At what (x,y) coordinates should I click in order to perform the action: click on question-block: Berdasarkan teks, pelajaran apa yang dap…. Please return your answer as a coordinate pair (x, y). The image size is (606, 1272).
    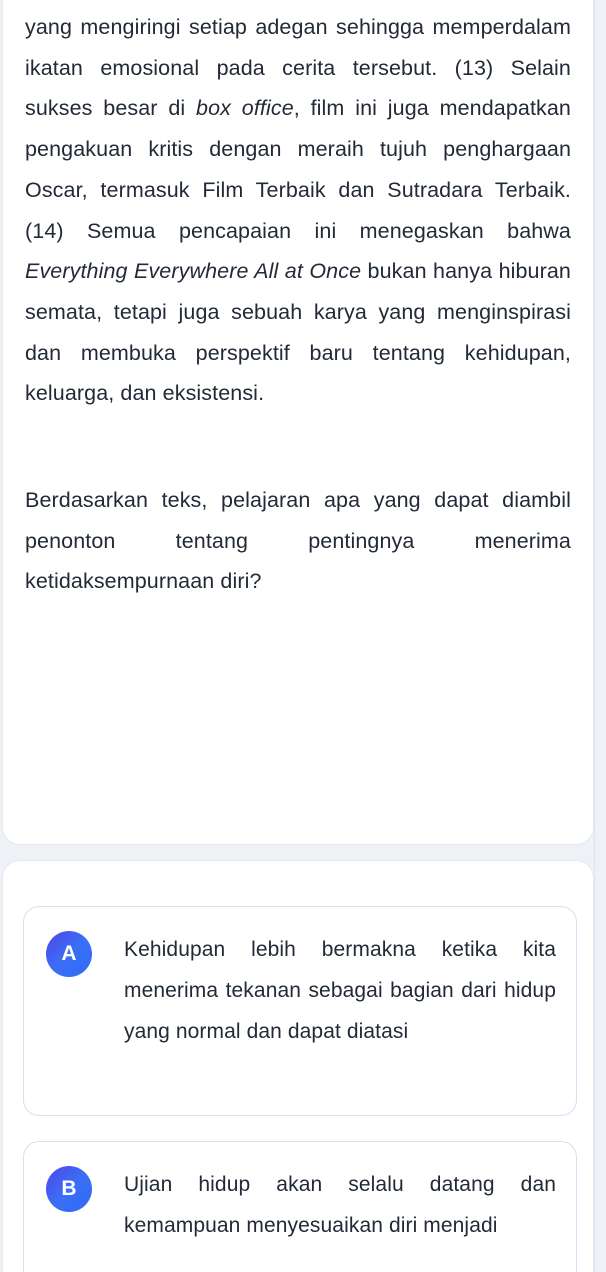
    Looking at the image, I should click on (298, 541).